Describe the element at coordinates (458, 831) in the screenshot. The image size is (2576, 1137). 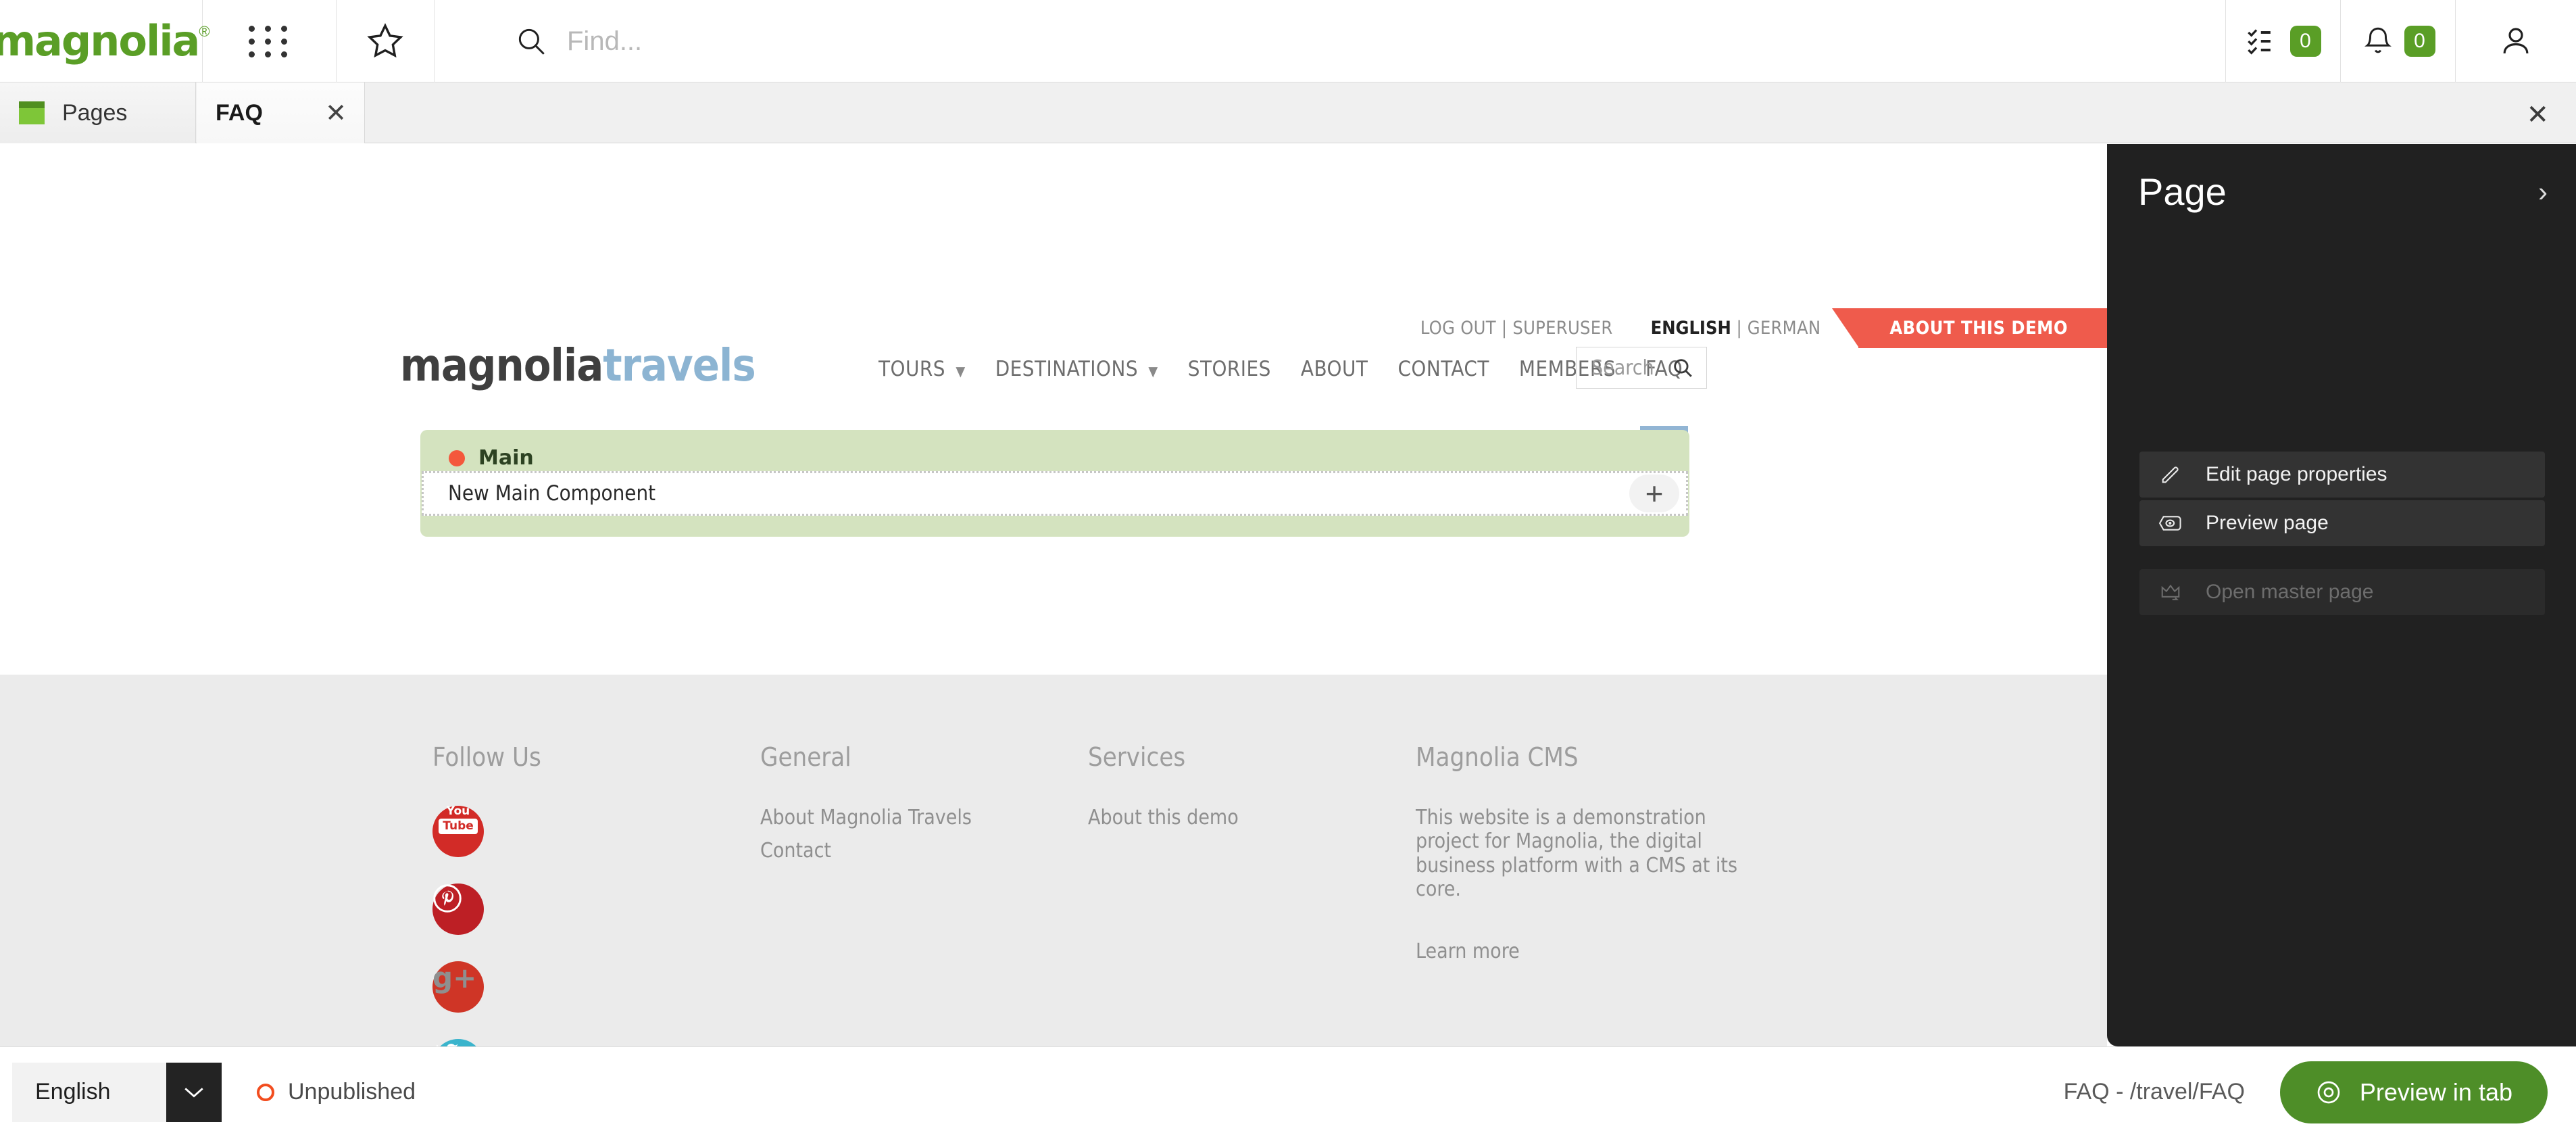
I see `youtube-icon: You Tube` at that location.